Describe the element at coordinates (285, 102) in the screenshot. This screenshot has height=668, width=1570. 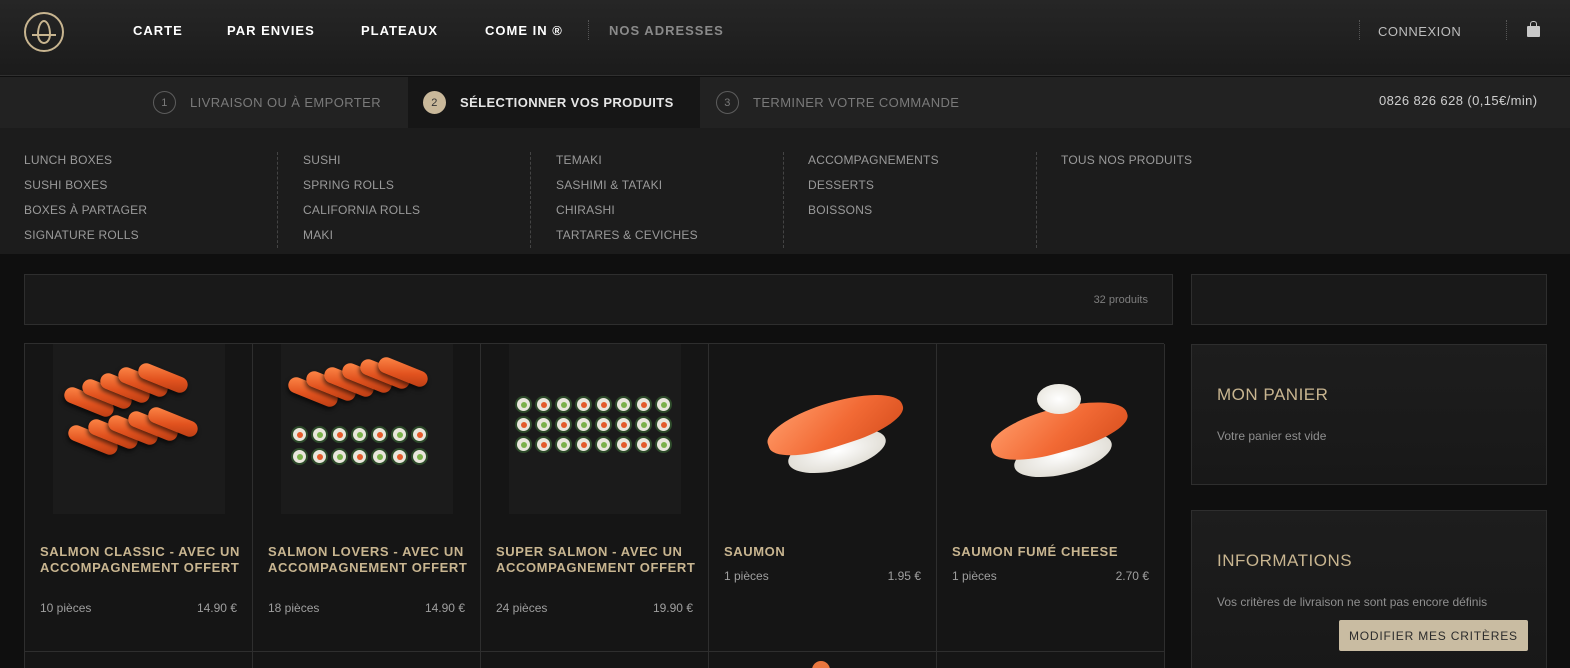
I see `step-label: LIVRAISON OU À EMPORTER` at that location.